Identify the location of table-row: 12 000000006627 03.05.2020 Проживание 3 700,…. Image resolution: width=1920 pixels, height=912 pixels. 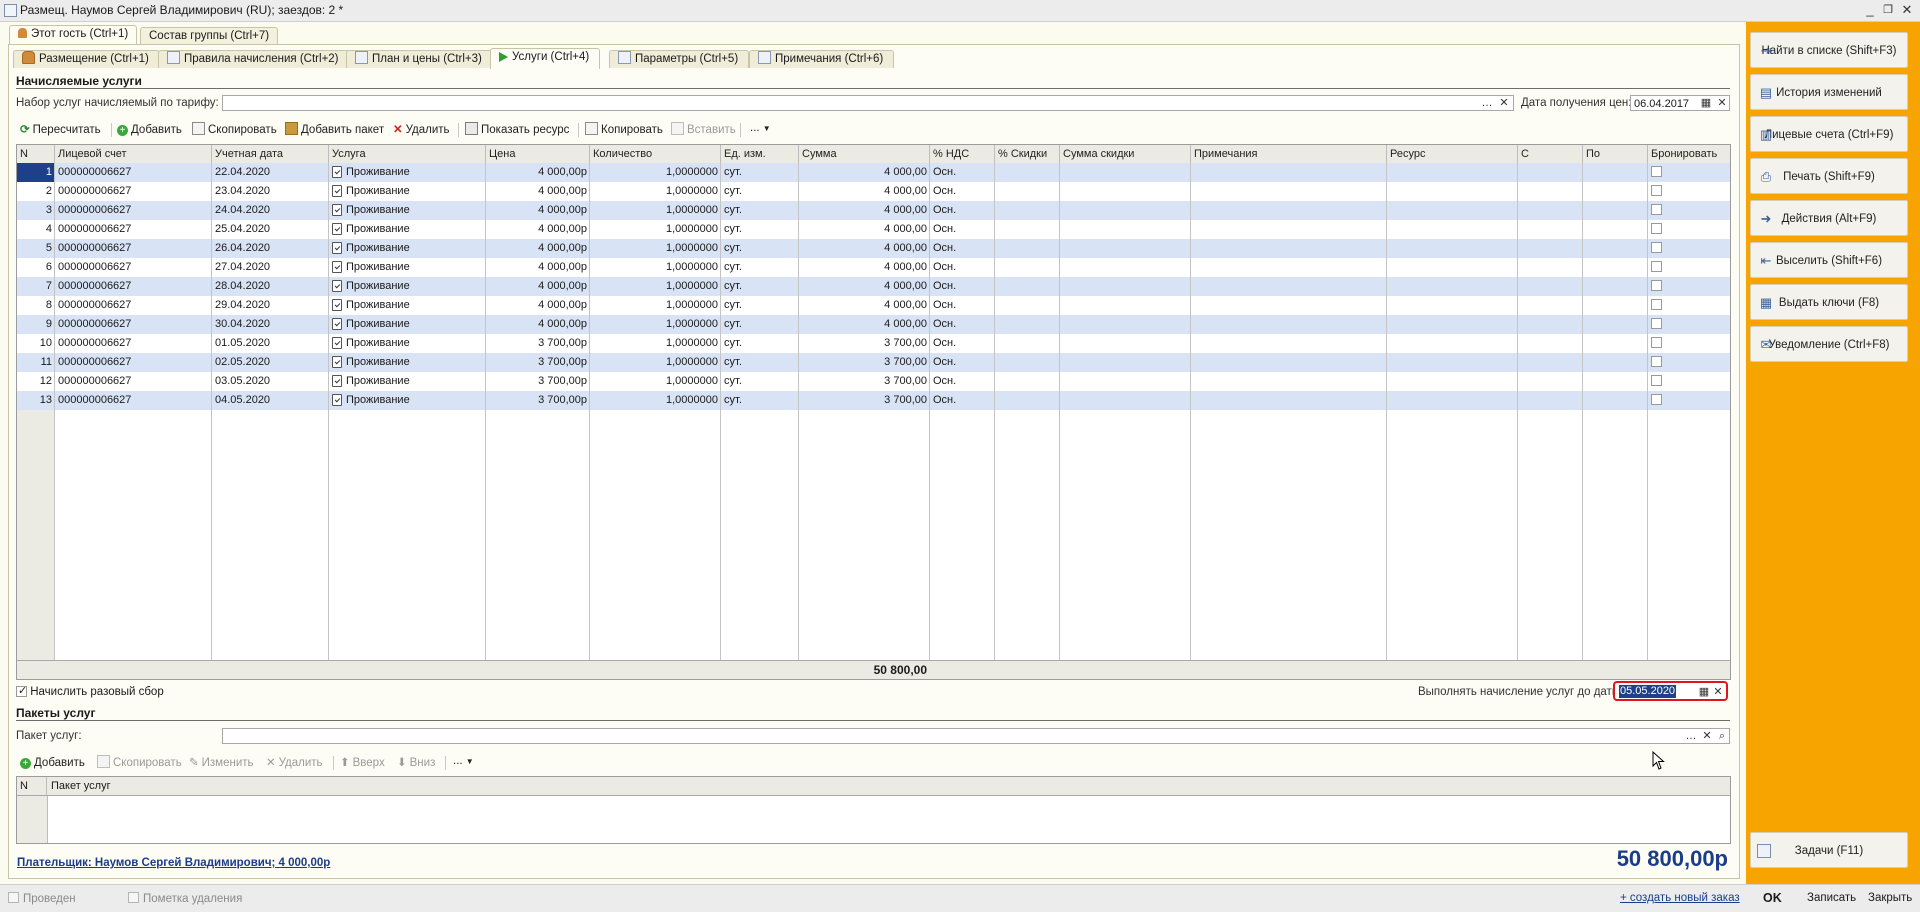
(873, 381).